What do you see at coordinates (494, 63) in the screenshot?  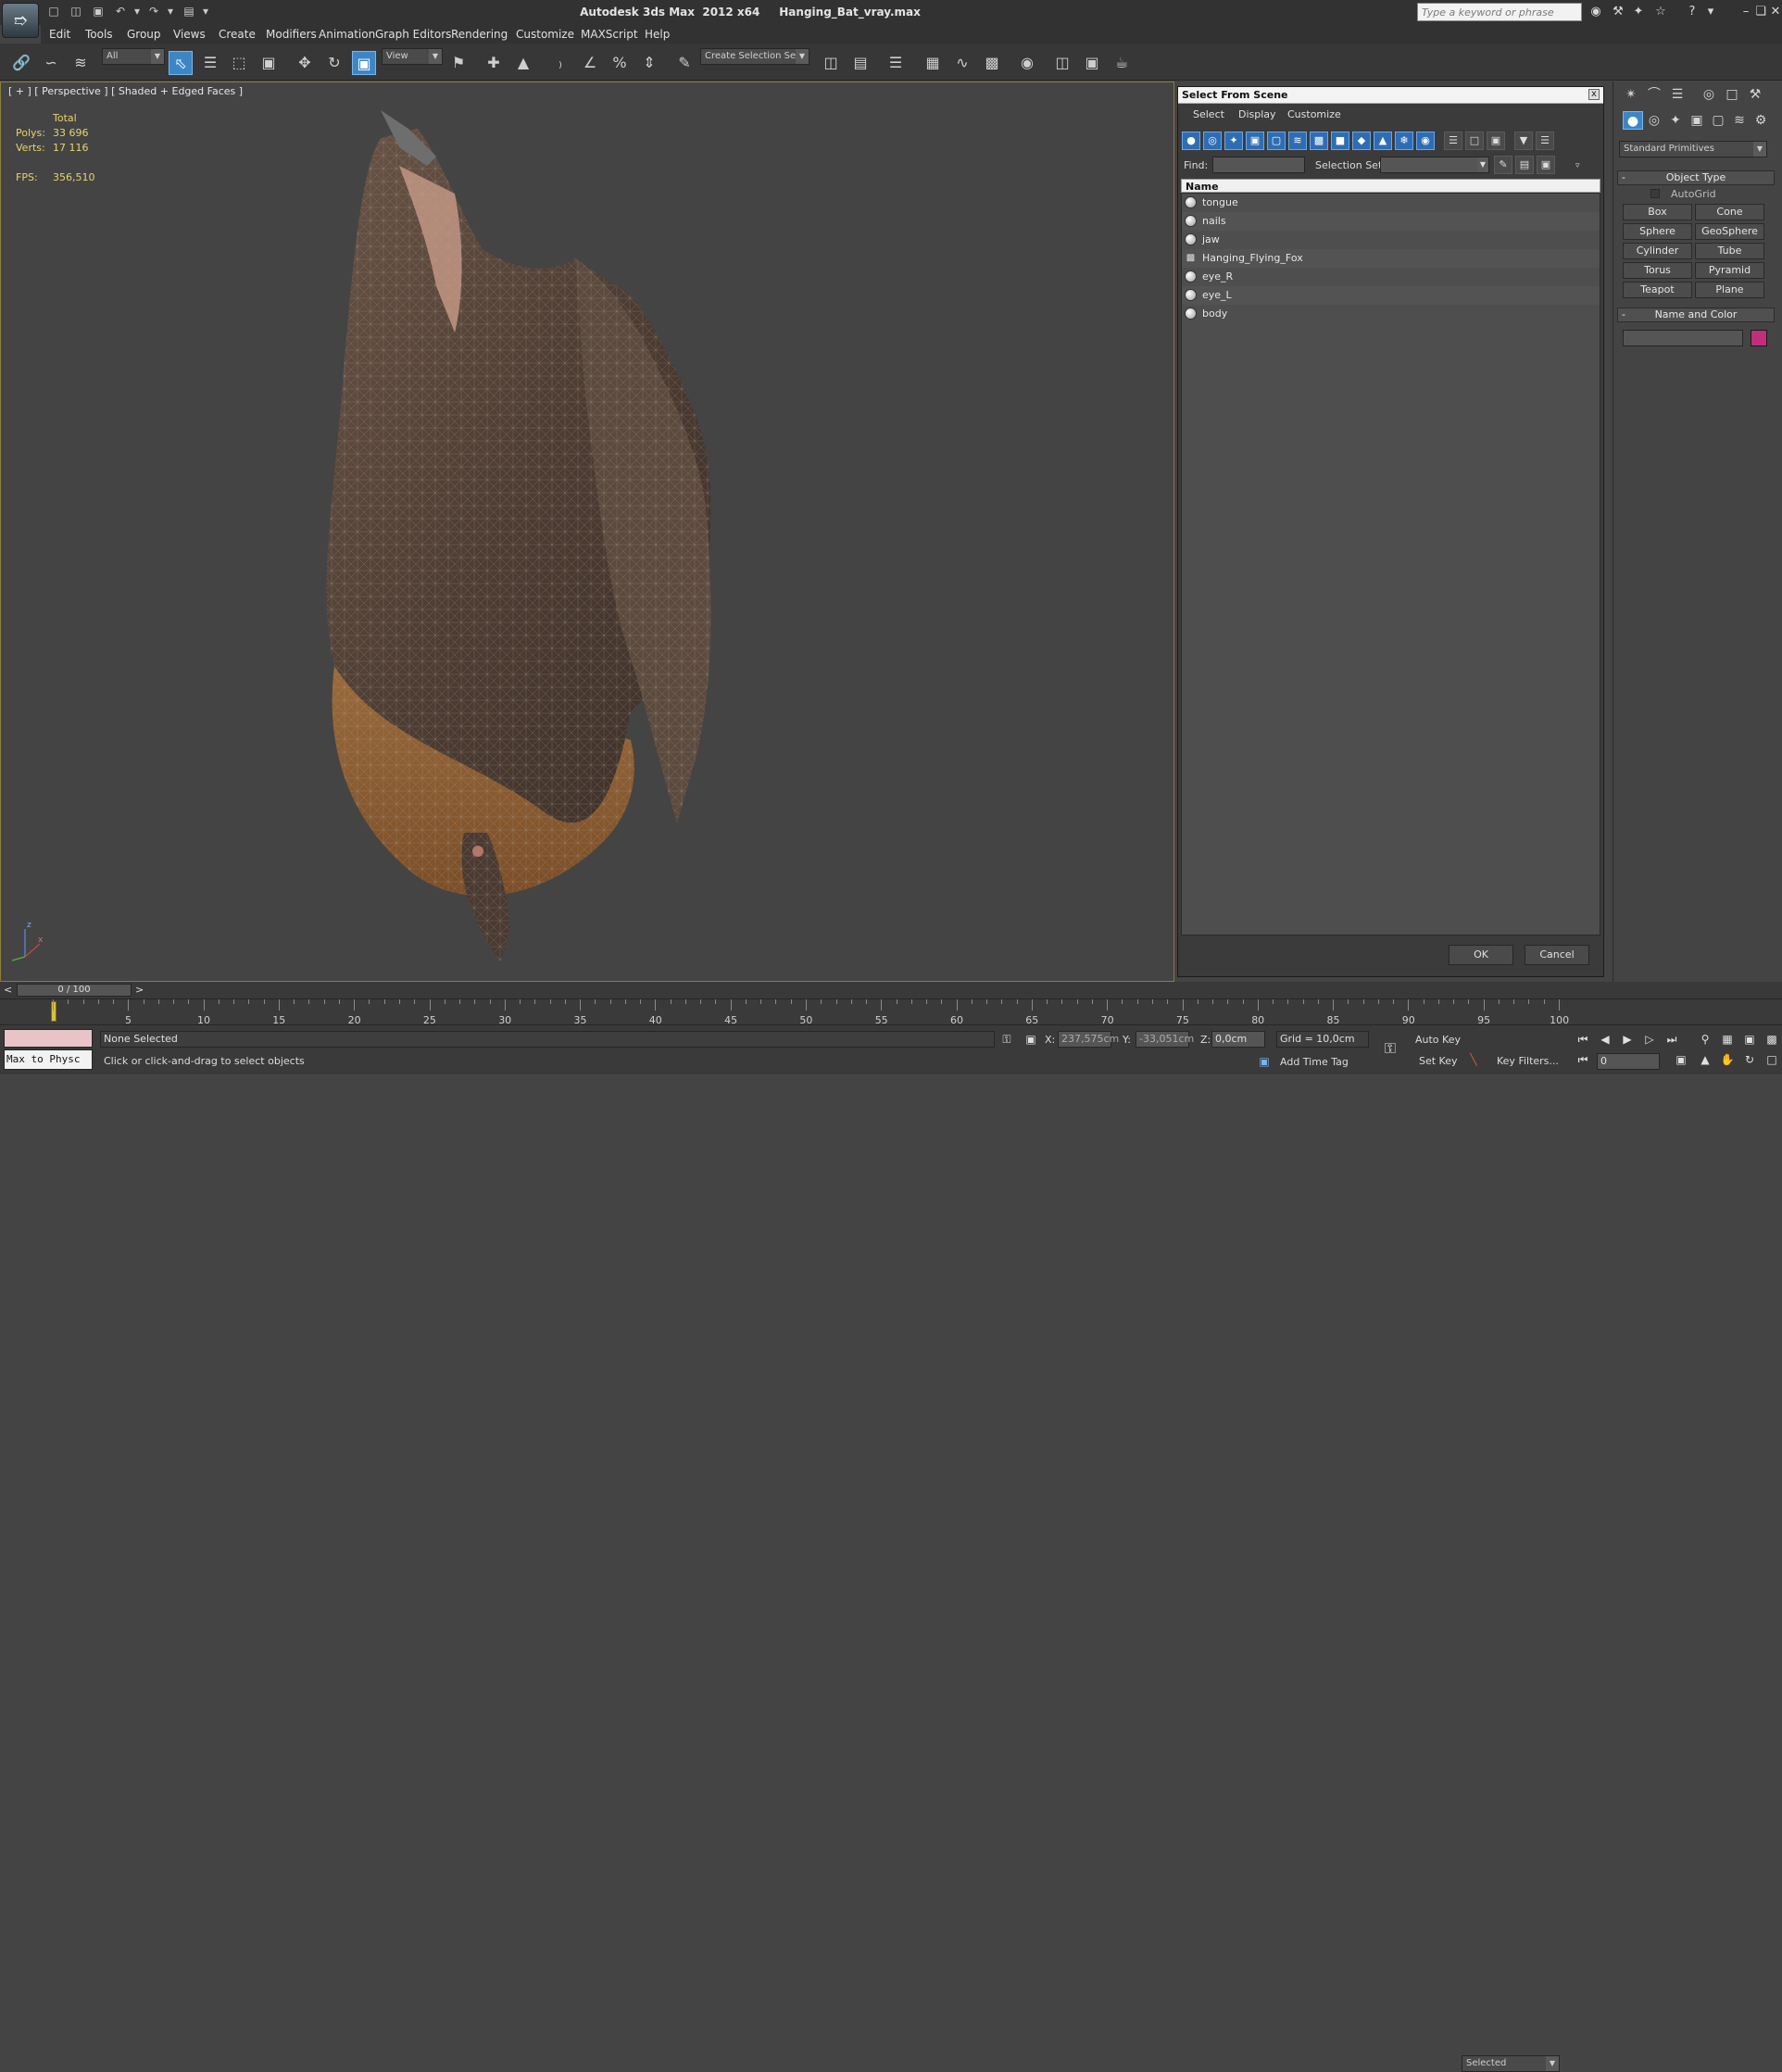 I see `pivot-center-icon: ✚` at bounding box center [494, 63].